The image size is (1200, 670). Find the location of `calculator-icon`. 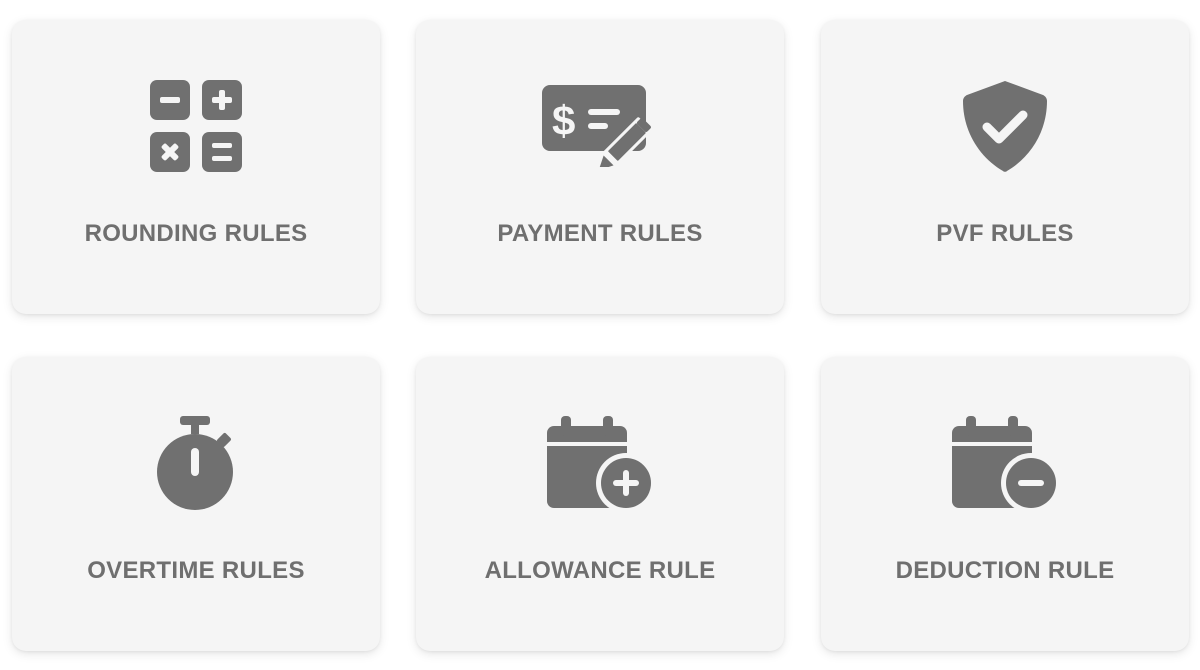

calculator-icon is located at coordinates (196, 126).